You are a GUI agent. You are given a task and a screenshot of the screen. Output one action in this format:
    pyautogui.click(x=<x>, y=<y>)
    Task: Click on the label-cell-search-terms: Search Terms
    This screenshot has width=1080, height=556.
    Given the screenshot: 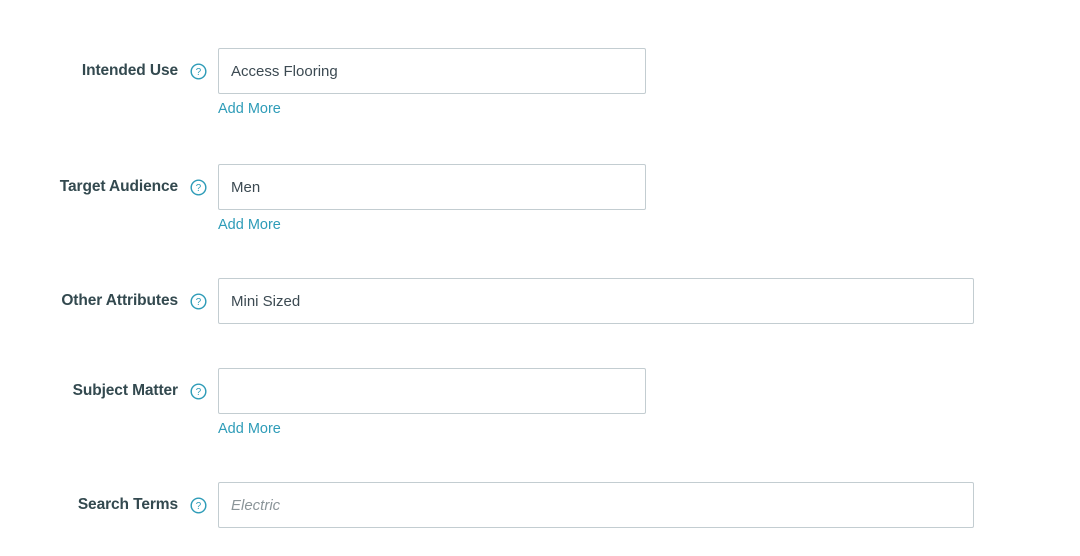 What is the action you would take?
    pyautogui.click(x=89, y=505)
    